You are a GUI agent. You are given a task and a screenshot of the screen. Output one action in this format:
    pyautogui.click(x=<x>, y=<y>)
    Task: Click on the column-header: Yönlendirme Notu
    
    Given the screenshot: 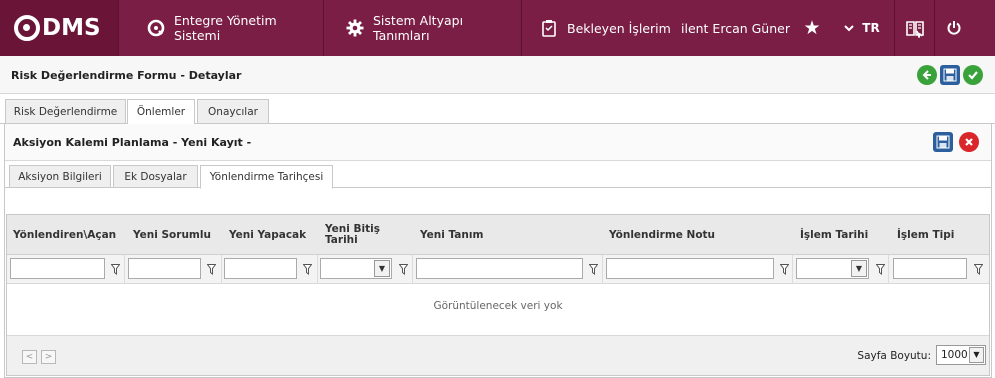 What is the action you would take?
    pyautogui.click(x=696, y=235)
    